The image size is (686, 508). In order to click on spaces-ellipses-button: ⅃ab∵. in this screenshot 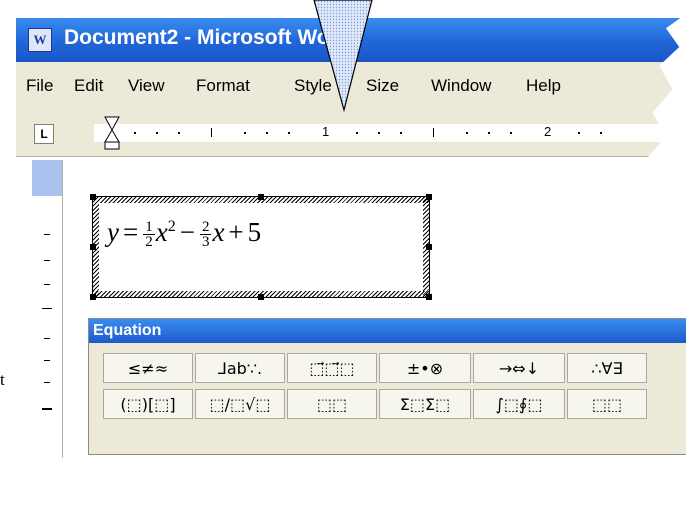, I will do `click(240, 368)`.